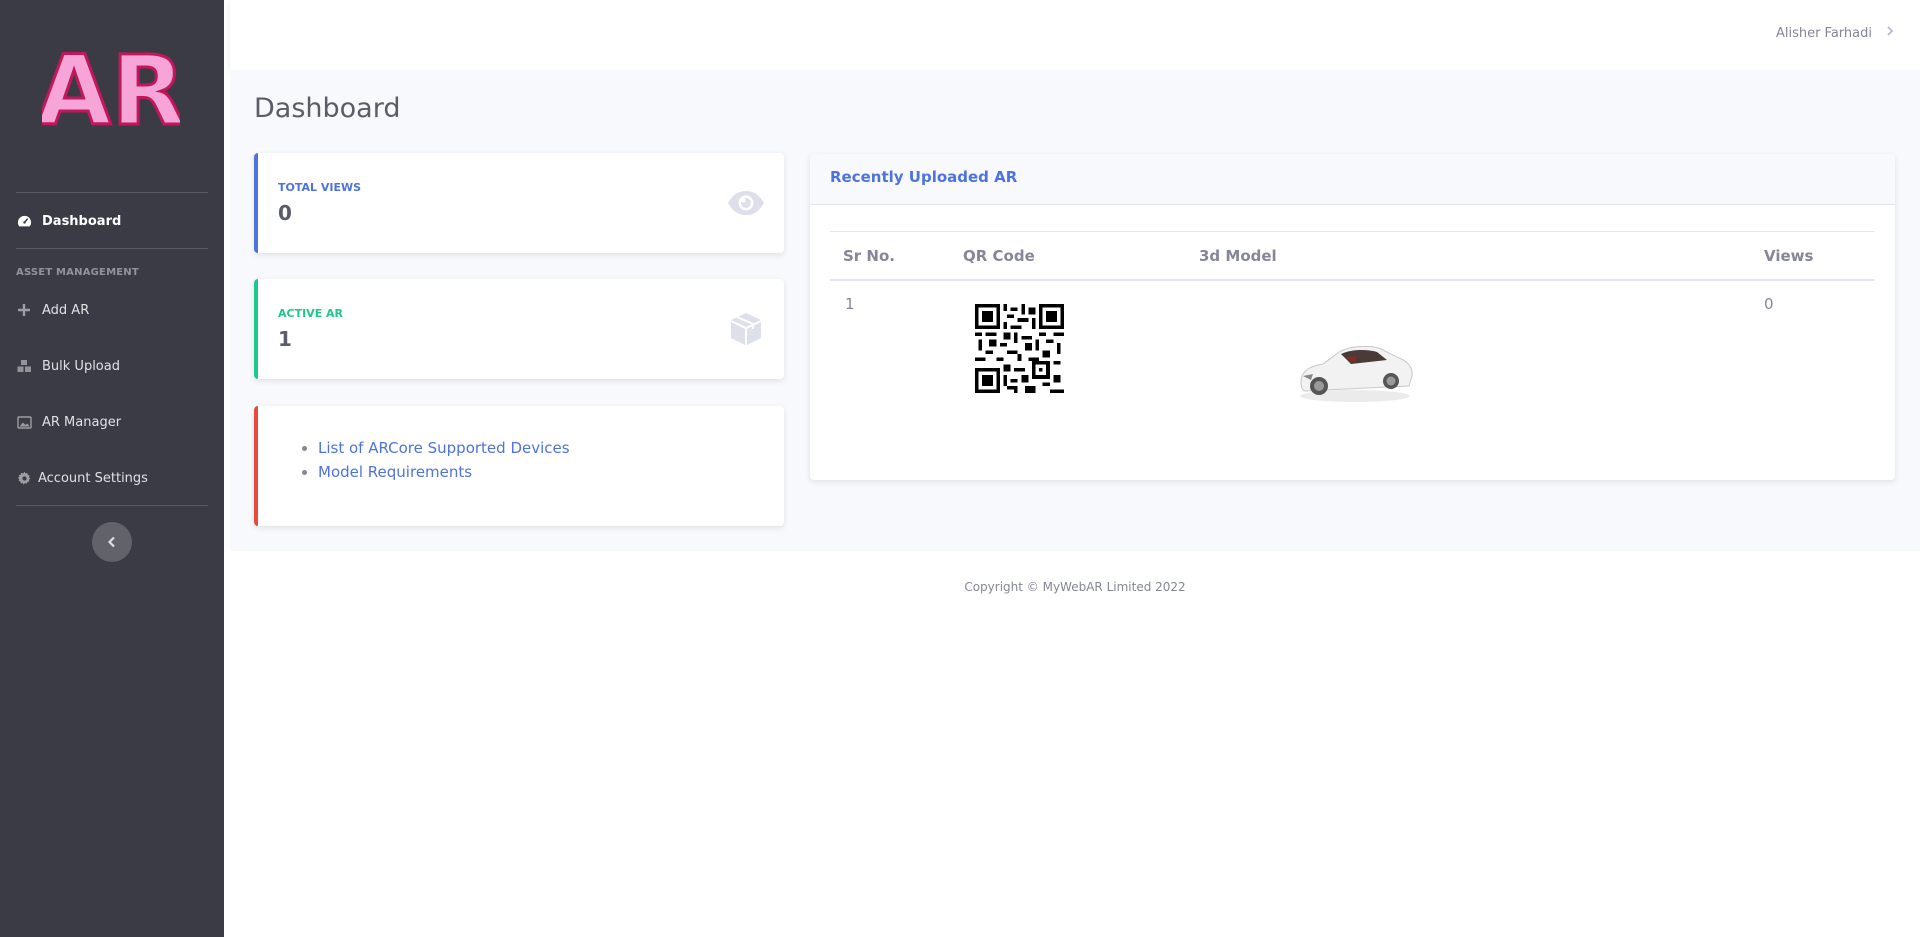 The image size is (1920, 937). Describe the element at coordinates (24, 221) in the screenshot. I see `dashboard-gauge-icon` at that location.